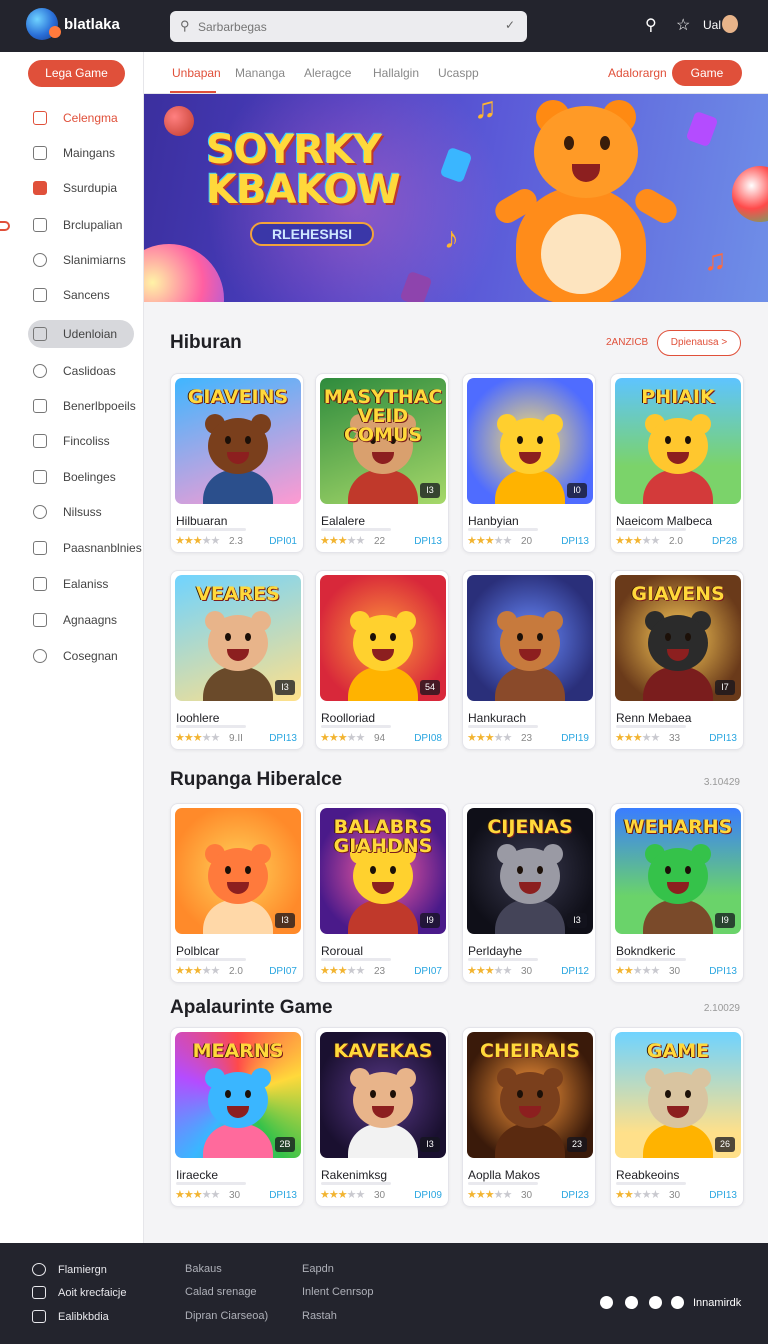  Describe the element at coordinates (717, 1303) in the screenshot. I see `footer-brand: Innamirdk` at that location.